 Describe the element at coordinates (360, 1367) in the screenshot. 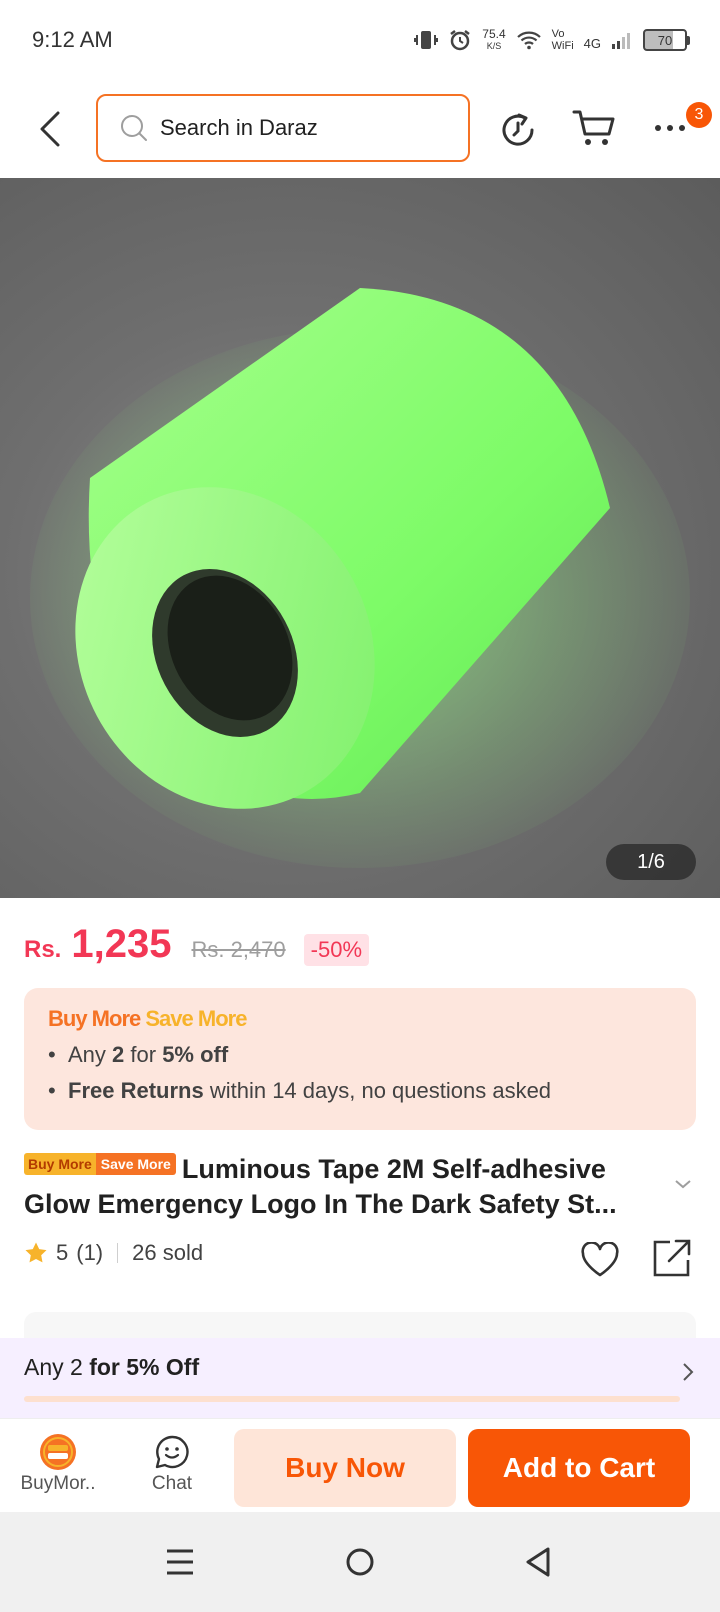

I see `promo-bar-text: Any 2 for 5% Off` at that location.